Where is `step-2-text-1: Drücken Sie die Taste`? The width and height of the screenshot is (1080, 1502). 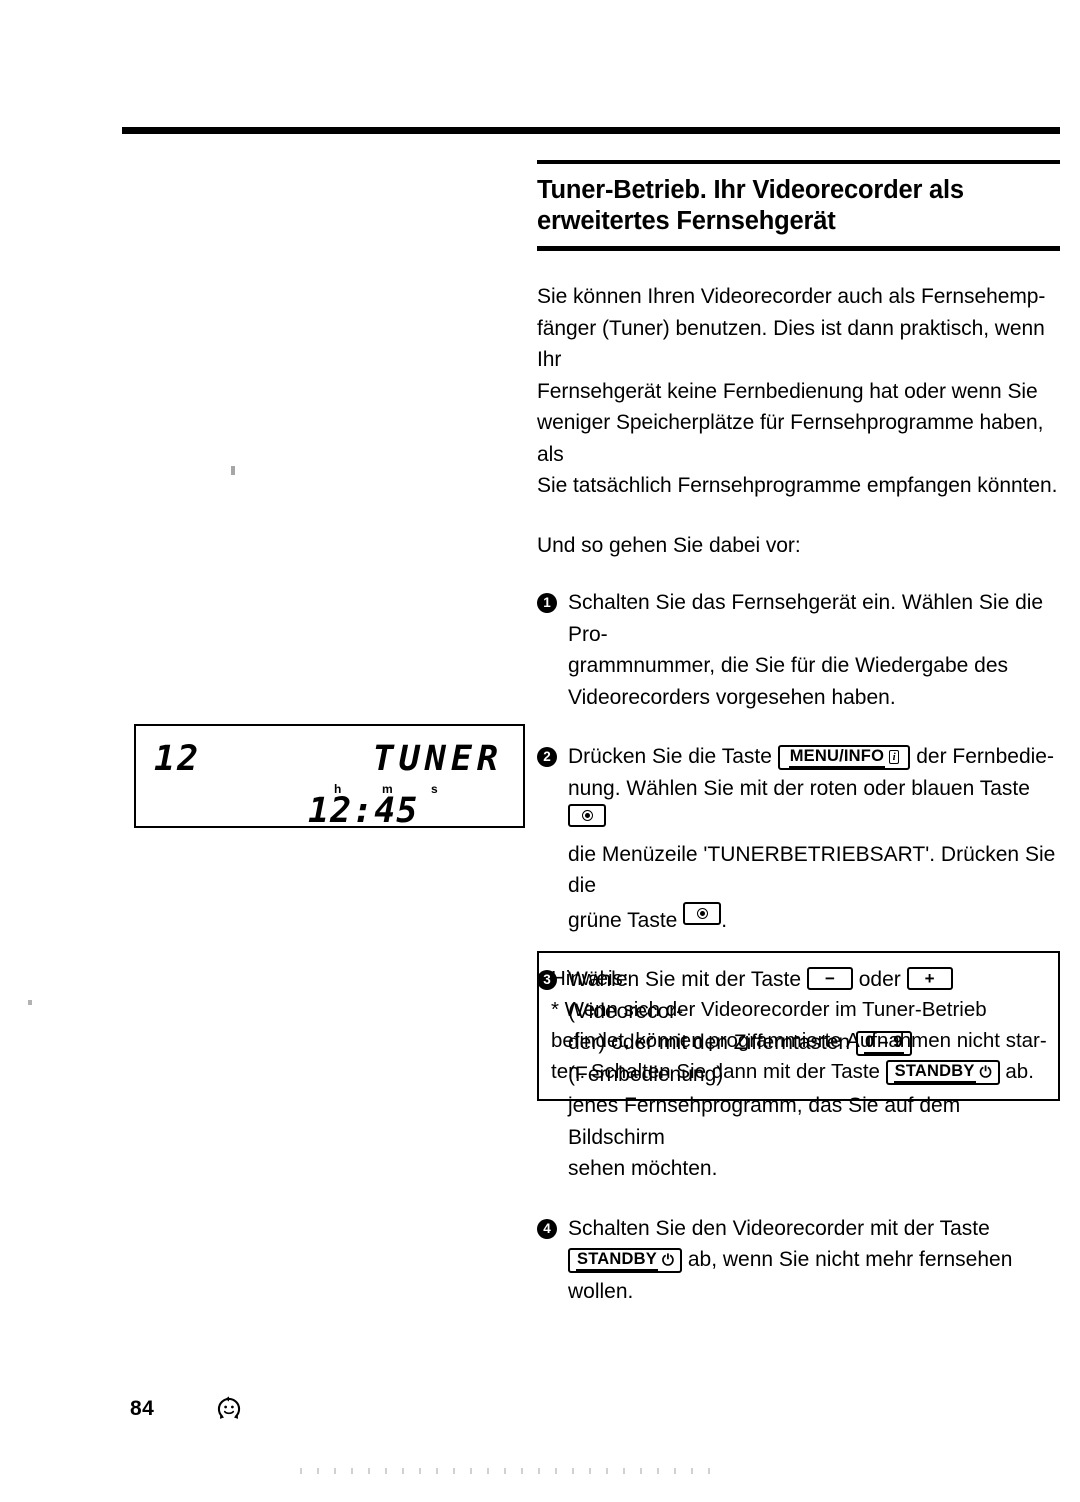 step-2-text-1: Drücken Sie die Taste is located at coordinates (670, 756).